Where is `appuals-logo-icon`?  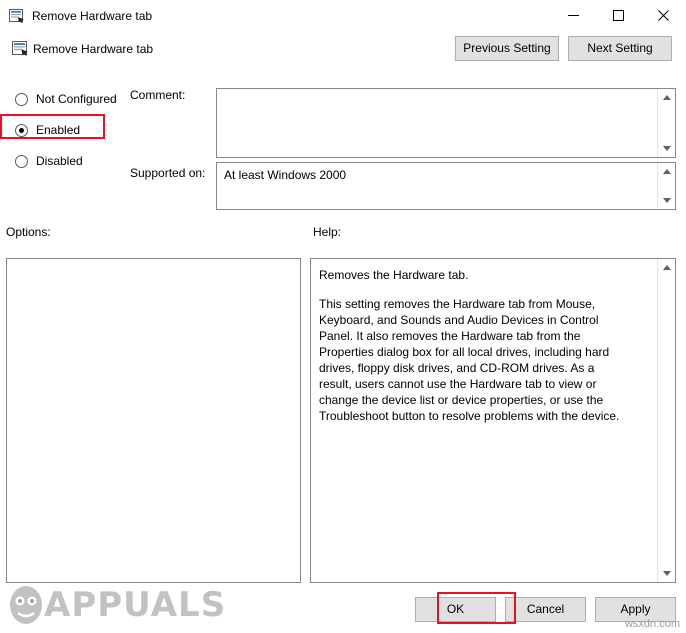 appuals-logo-icon is located at coordinates (26, 605).